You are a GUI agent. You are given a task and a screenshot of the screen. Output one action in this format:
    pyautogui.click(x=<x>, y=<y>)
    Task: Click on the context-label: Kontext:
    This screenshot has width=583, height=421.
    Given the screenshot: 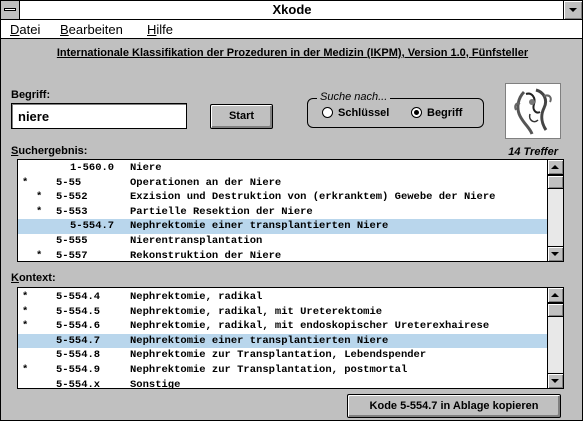 What is the action you would take?
    pyautogui.click(x=33, y=278)
    